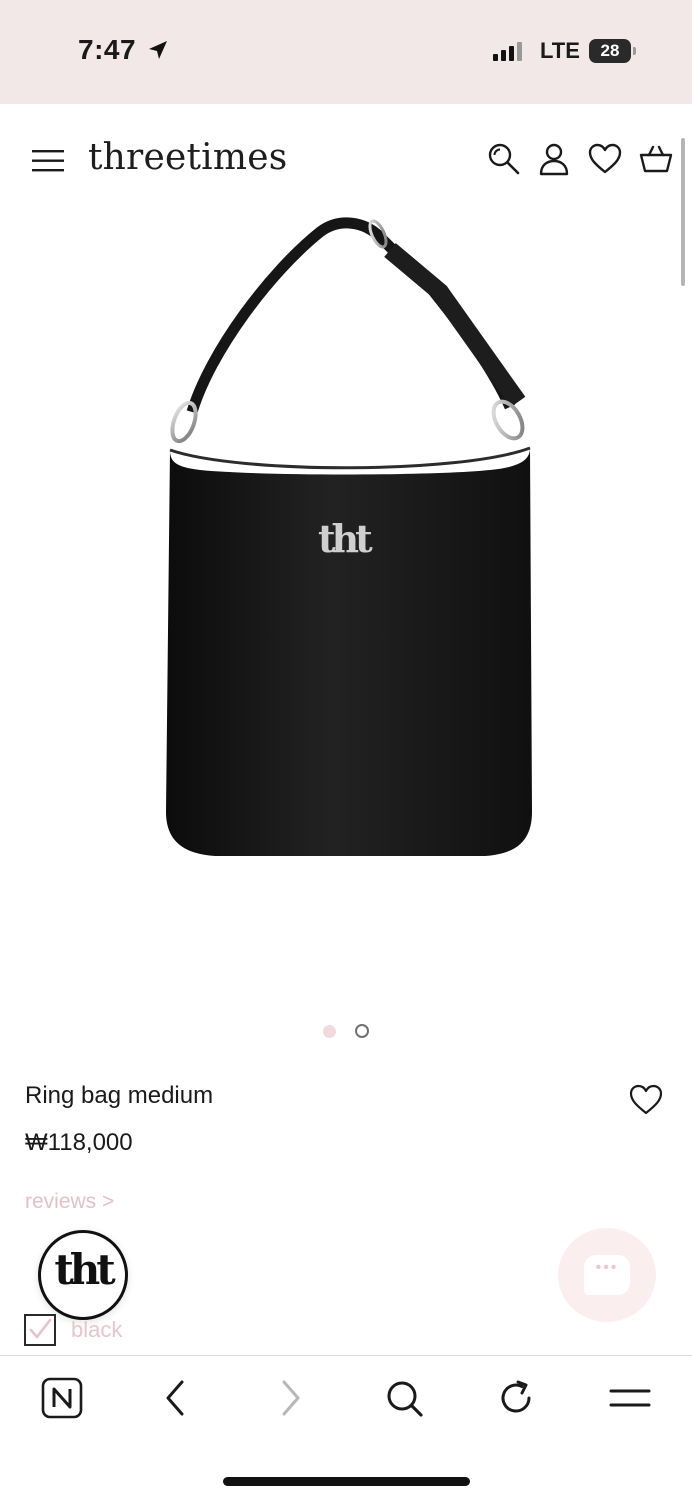  I want to click on account-icon, so click(554, 159).